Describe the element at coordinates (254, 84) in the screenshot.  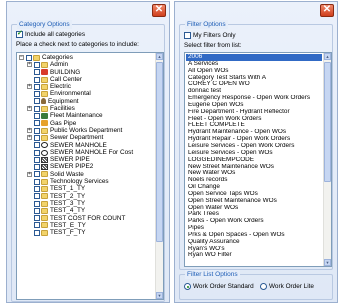
I see `filter-list-item: COREY C OPEN WO` at that location.